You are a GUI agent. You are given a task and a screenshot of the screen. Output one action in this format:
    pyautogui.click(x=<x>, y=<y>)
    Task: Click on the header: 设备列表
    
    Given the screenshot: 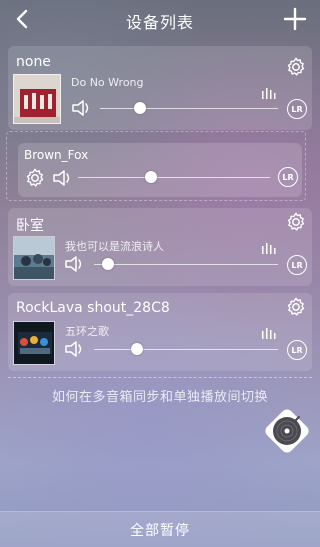 What is the action you would take?
    pyautogui.click(x=160, y=19)
    